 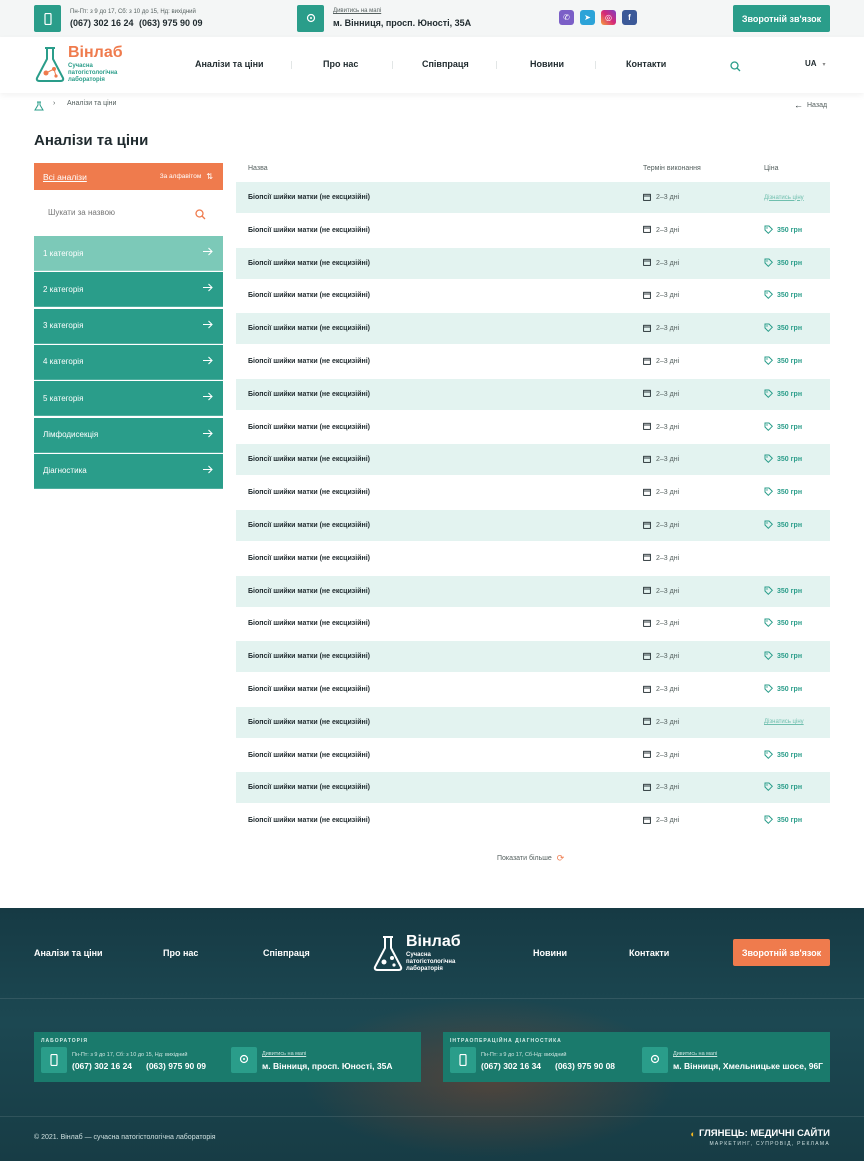 What do you see at coordinates (769, 1144) in the screenshot?
I see `developer-tagline: МАРКЕТИНГ, СУПРОВІД, РЕКЛАМА` at bounding box center [769, 1144].